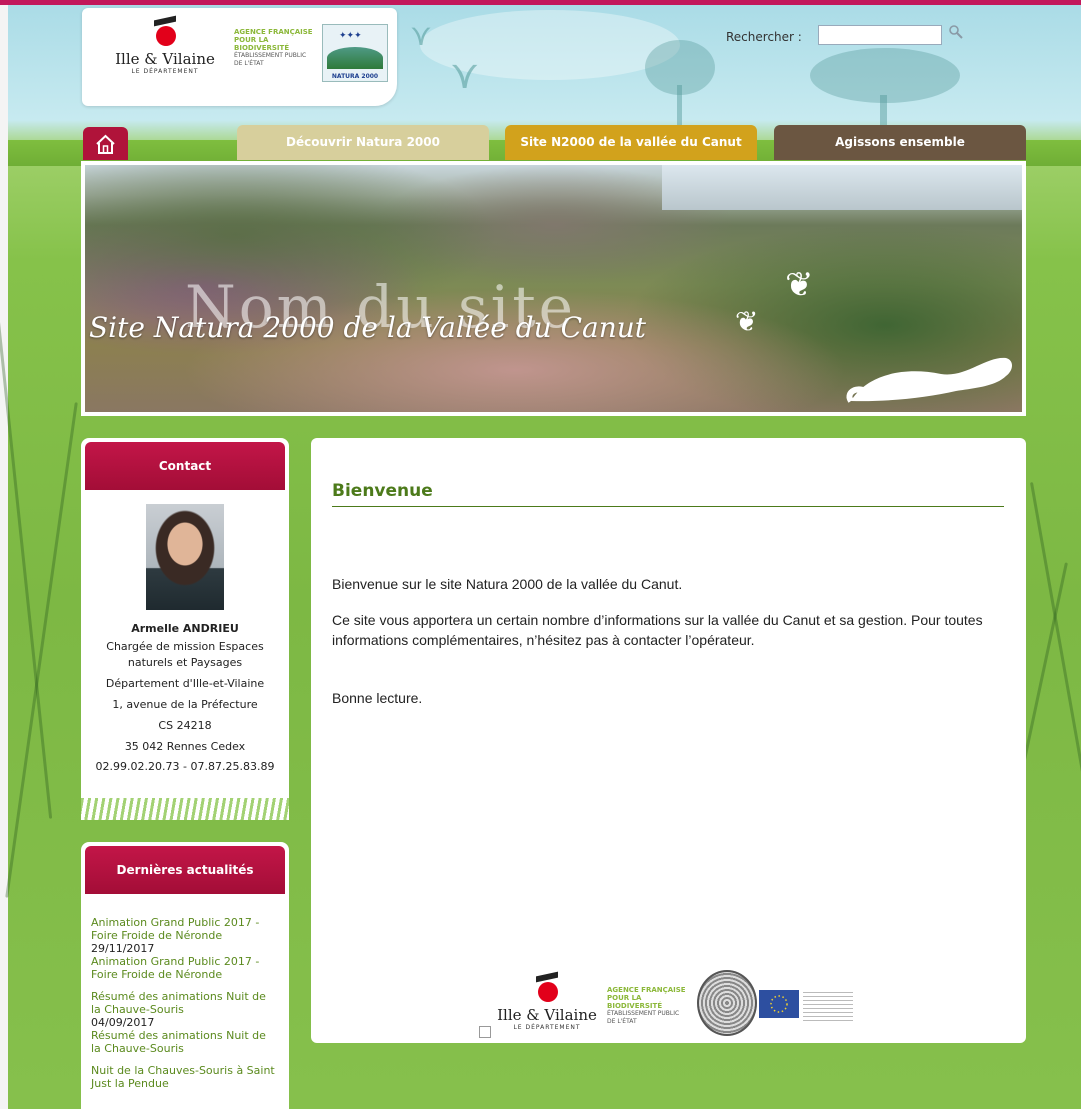  Describe the element at coordinates (185, 725) in the screenshot. I see `contact-cs: CS 24218` at that location.